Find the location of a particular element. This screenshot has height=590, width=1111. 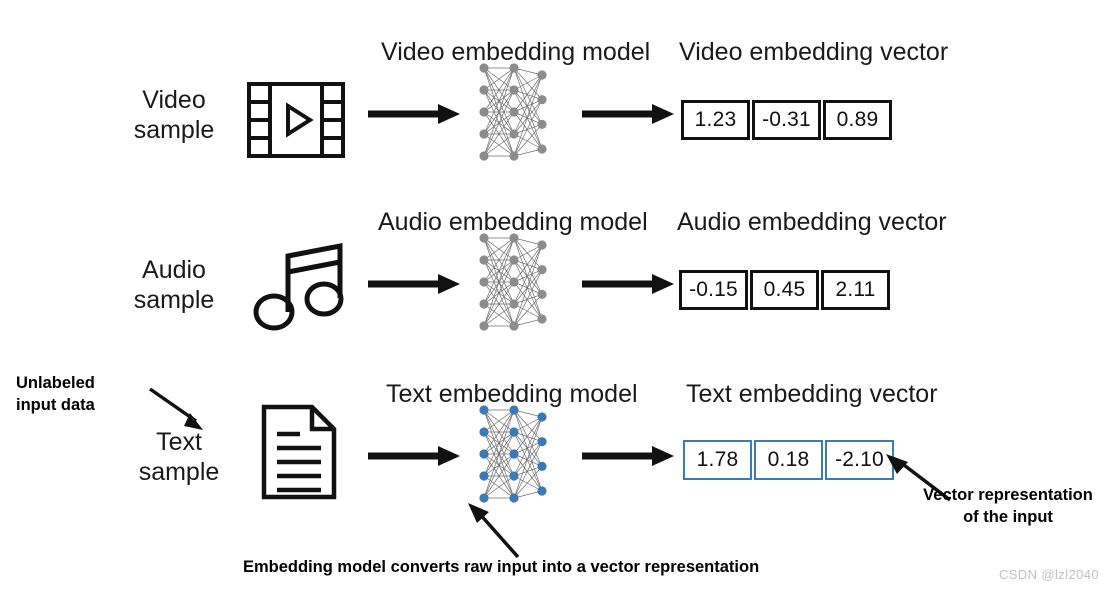

sample-label-video: Video sample is located at coordinates (174, 115).